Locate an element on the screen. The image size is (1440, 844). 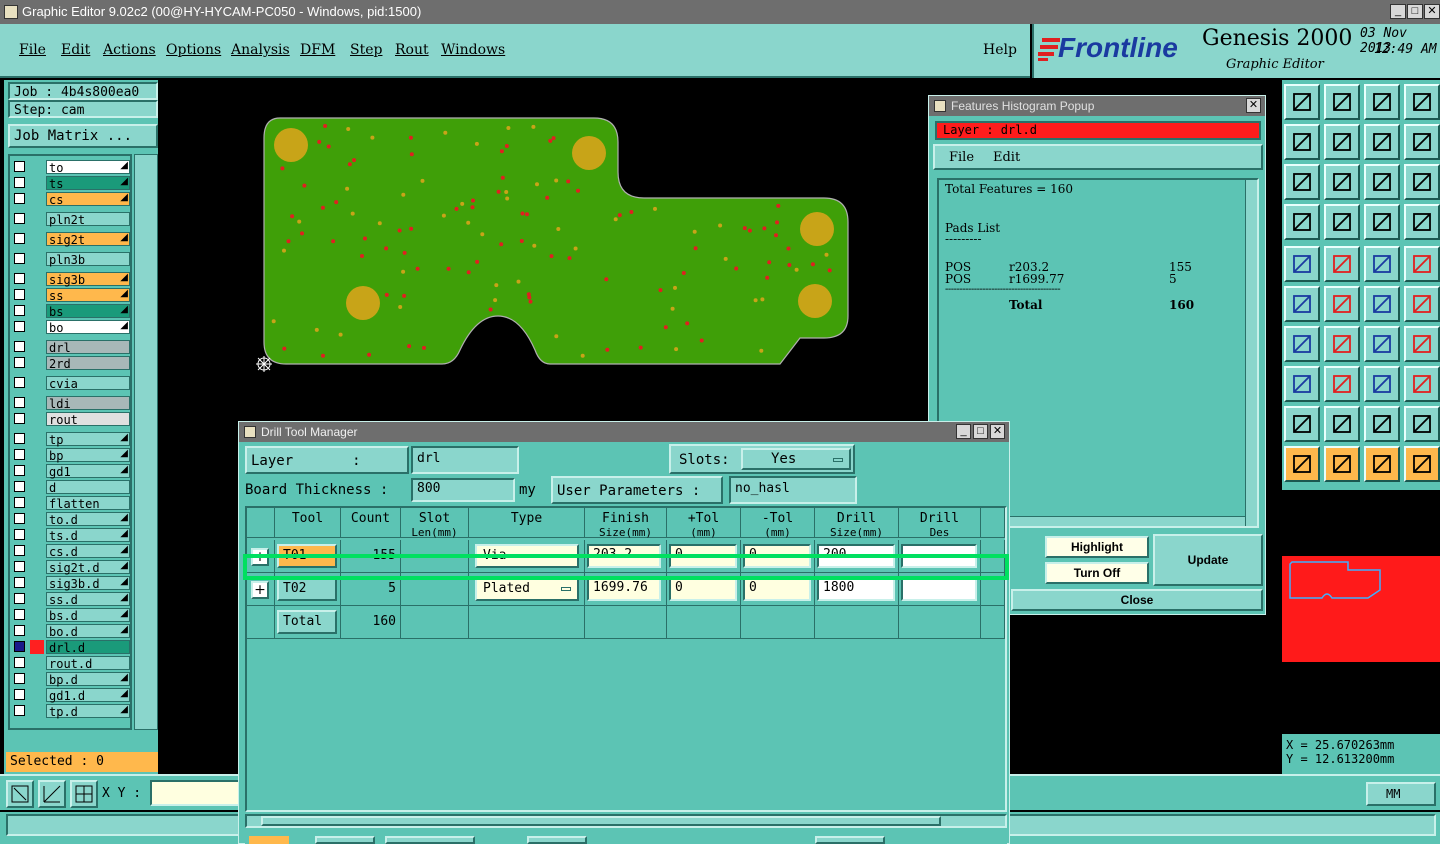
layer-name: bp.d is located at coordinates (88, 679).